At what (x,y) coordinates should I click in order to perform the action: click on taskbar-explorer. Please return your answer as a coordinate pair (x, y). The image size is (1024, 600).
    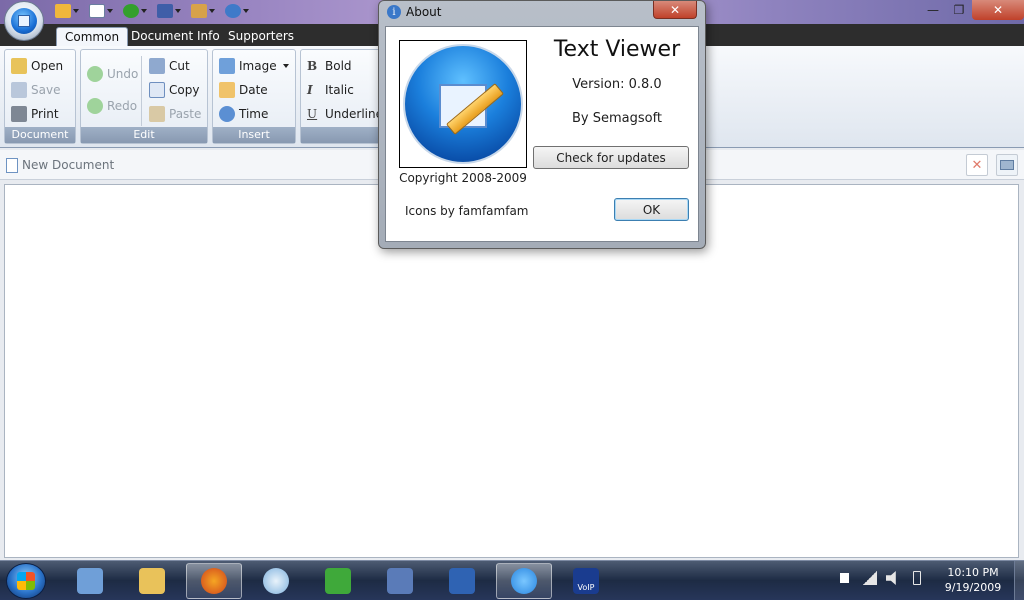
    Looking at the image, I should click on (152, 581).